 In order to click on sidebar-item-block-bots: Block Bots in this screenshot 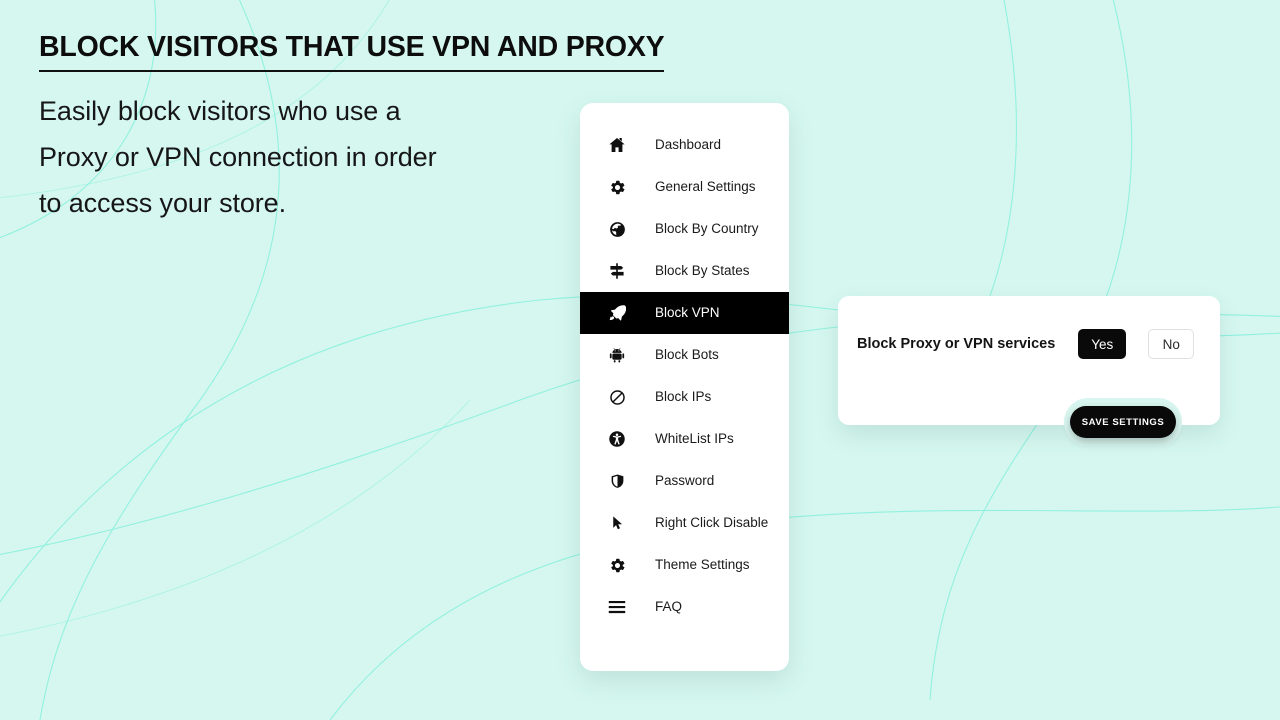, I will do `click(684, 355)`.